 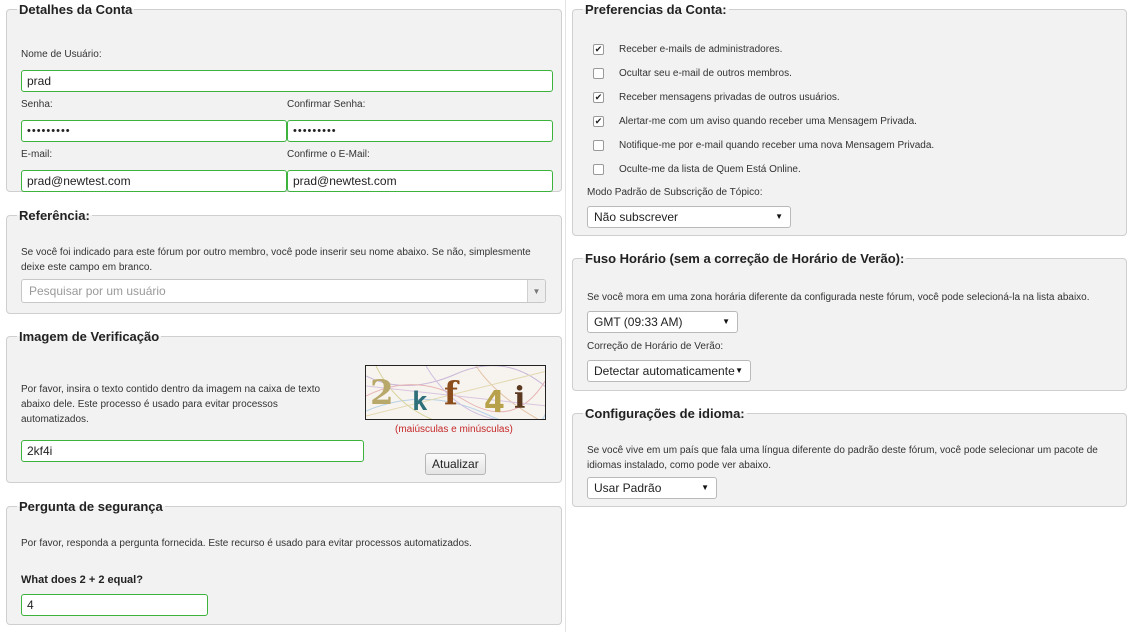 I want to click on account-preferences-legend: Preferencias da Conta:, so click(x=656, y=9).